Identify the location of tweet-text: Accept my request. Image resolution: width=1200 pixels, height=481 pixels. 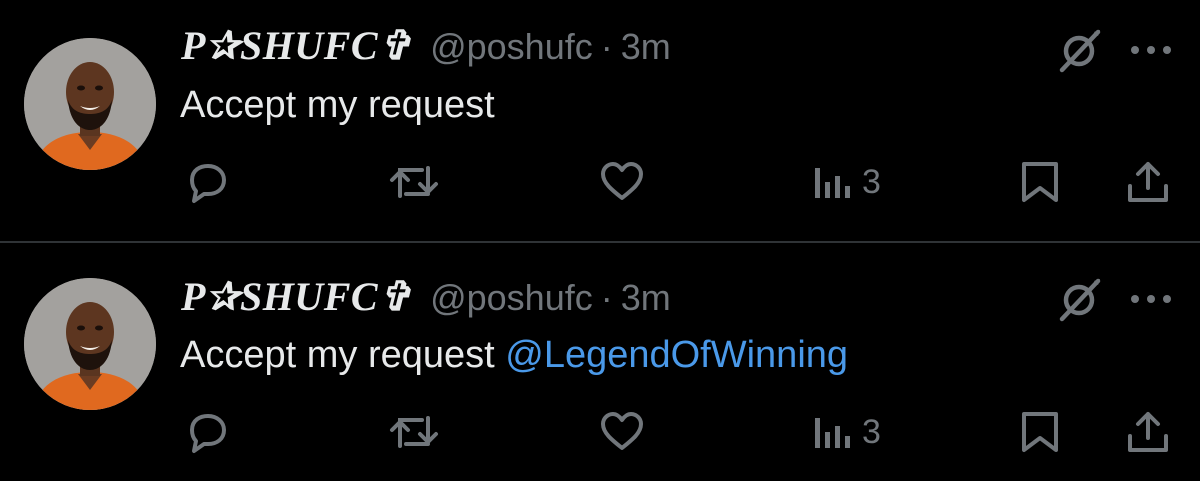
(337, 105).